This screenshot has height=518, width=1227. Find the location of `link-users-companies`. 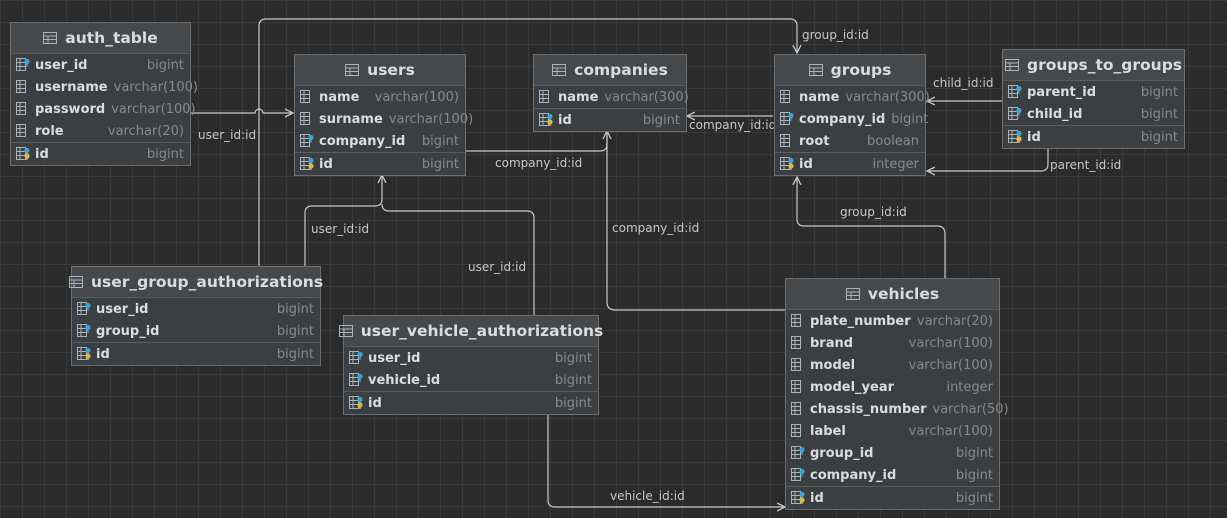

link-users-companies is located at coordinates (536, 141).